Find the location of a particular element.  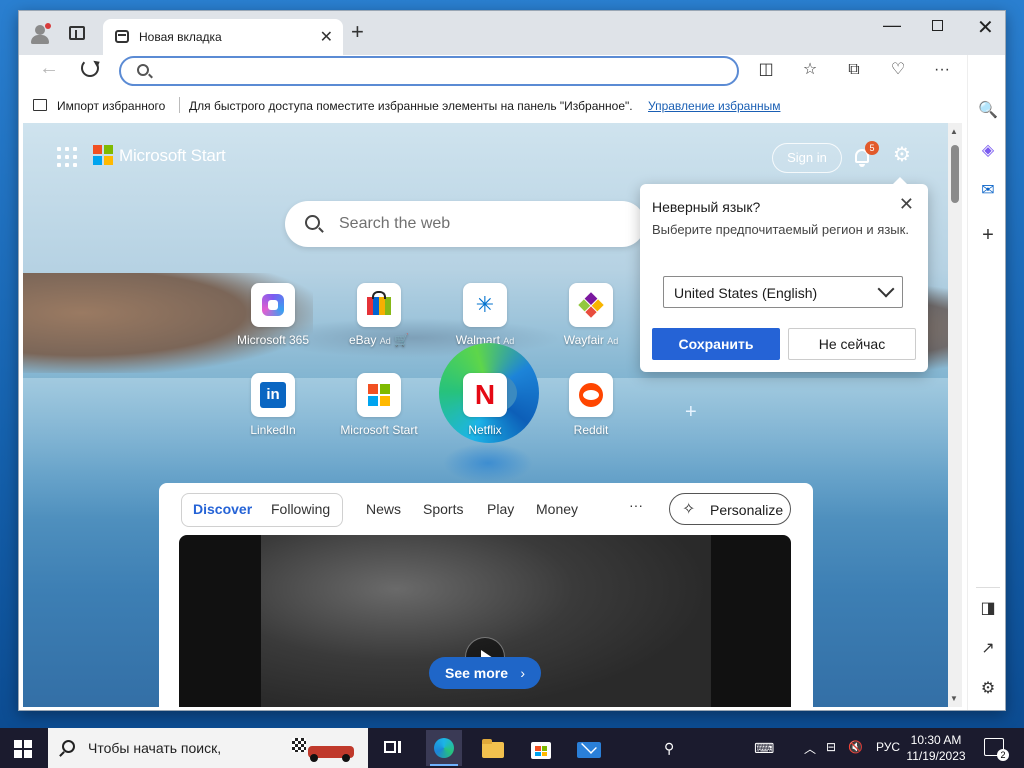

sidebar-outlook-icon: ✉ is located at coordinates (988, 191).